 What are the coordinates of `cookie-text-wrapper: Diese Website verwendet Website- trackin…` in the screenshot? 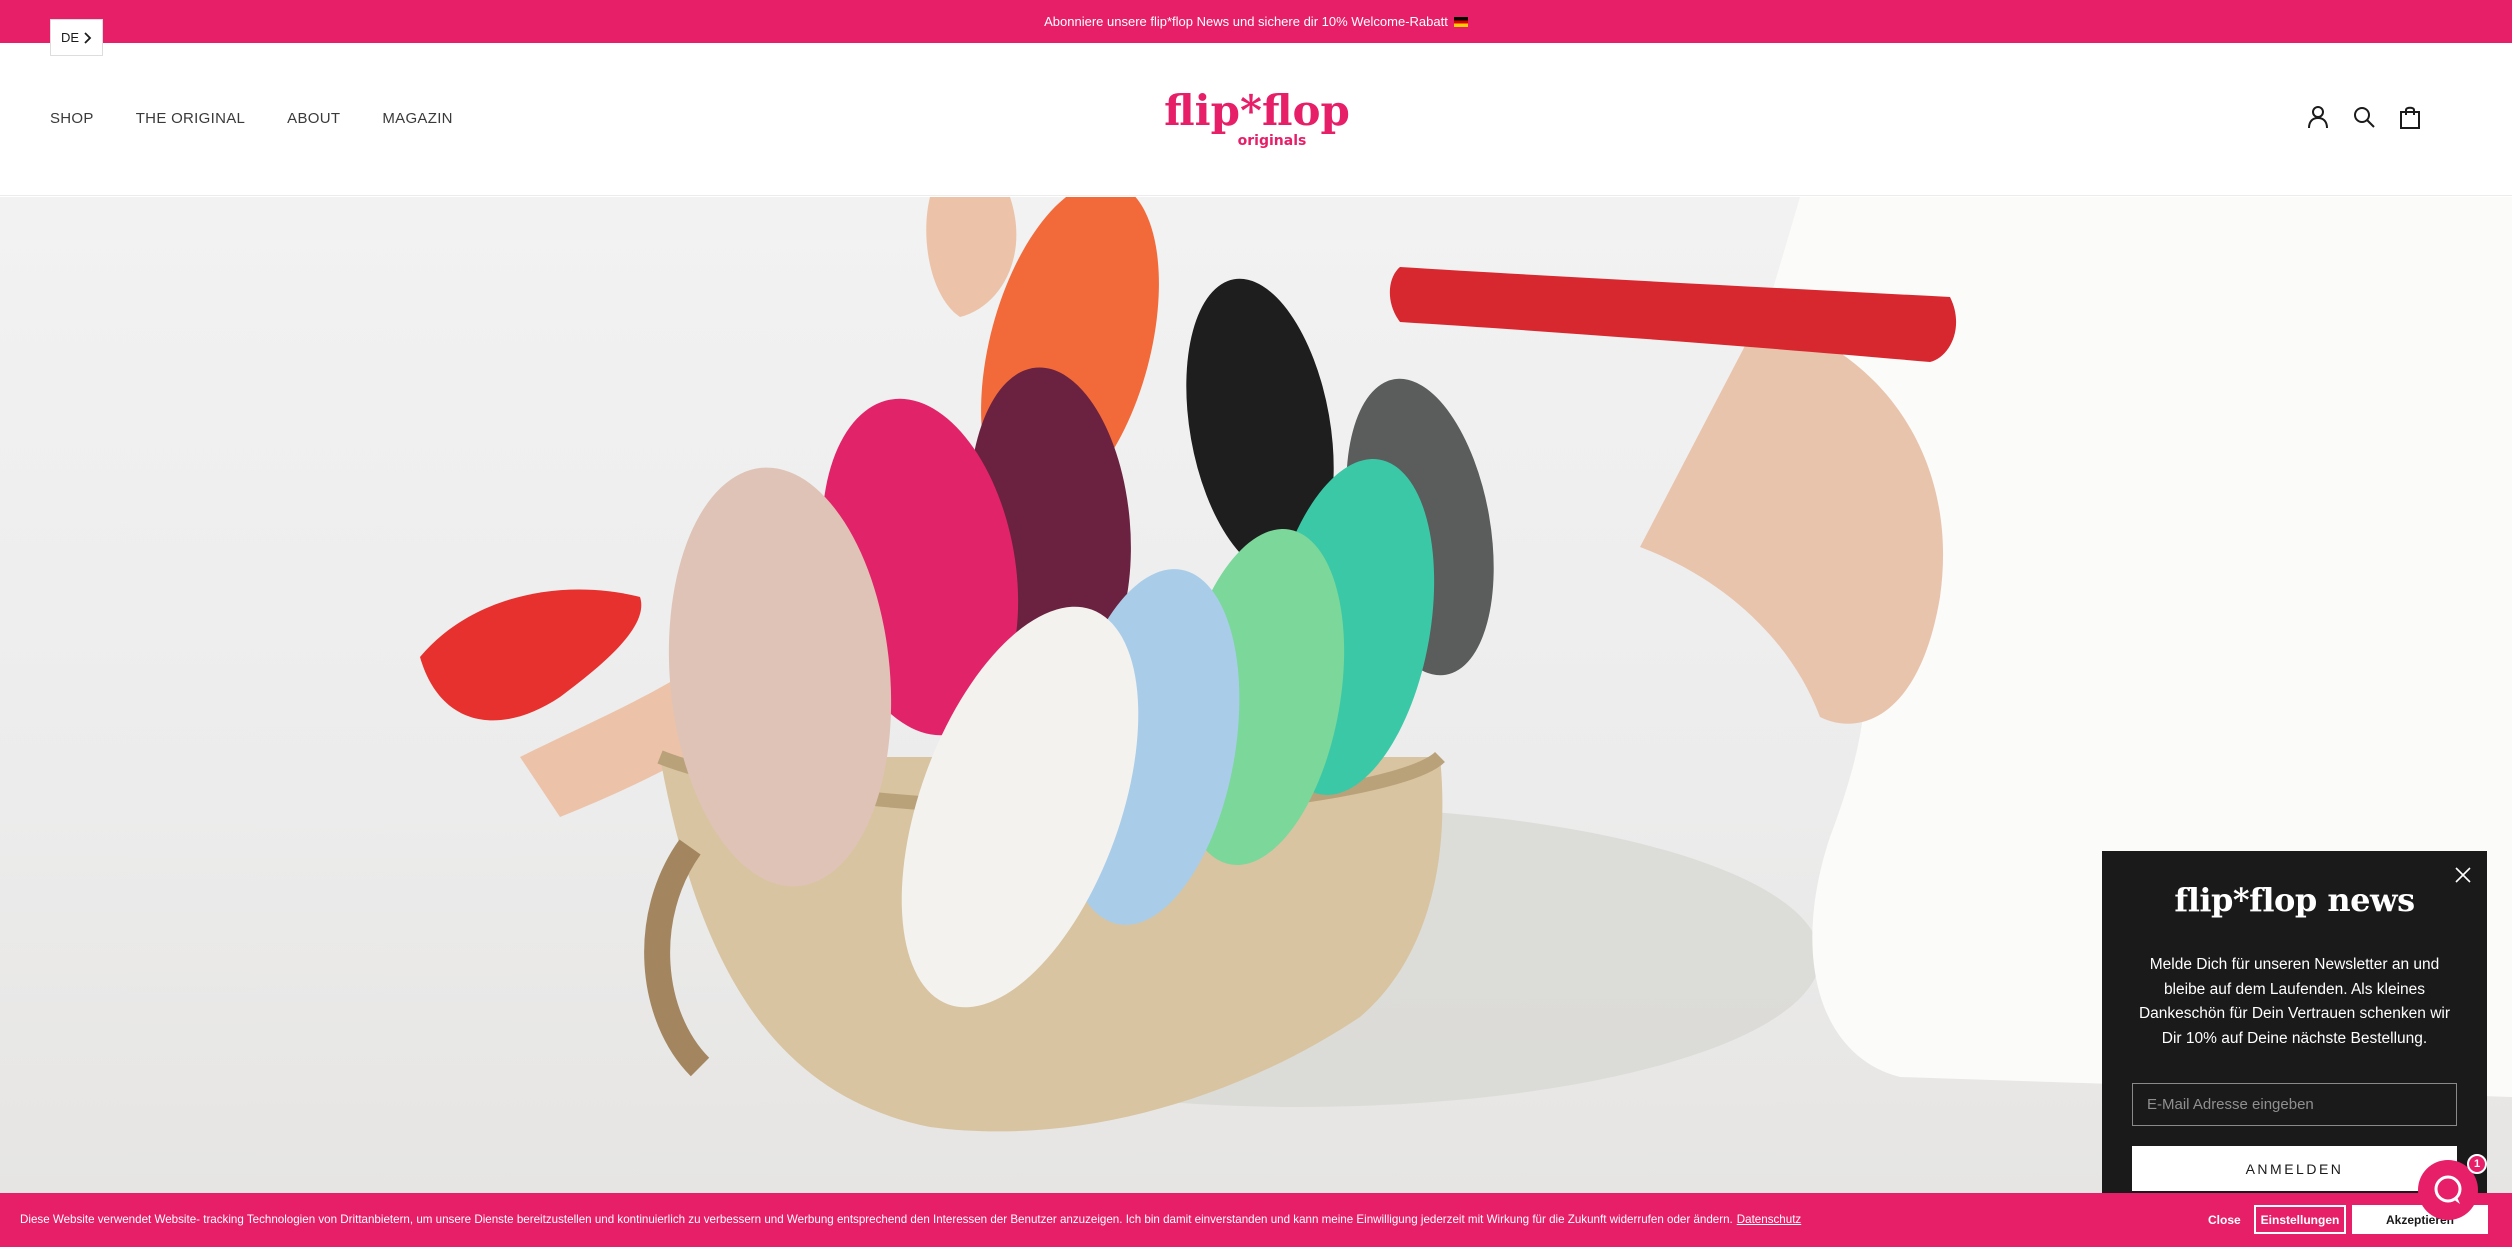 It's located at (910, 1219).